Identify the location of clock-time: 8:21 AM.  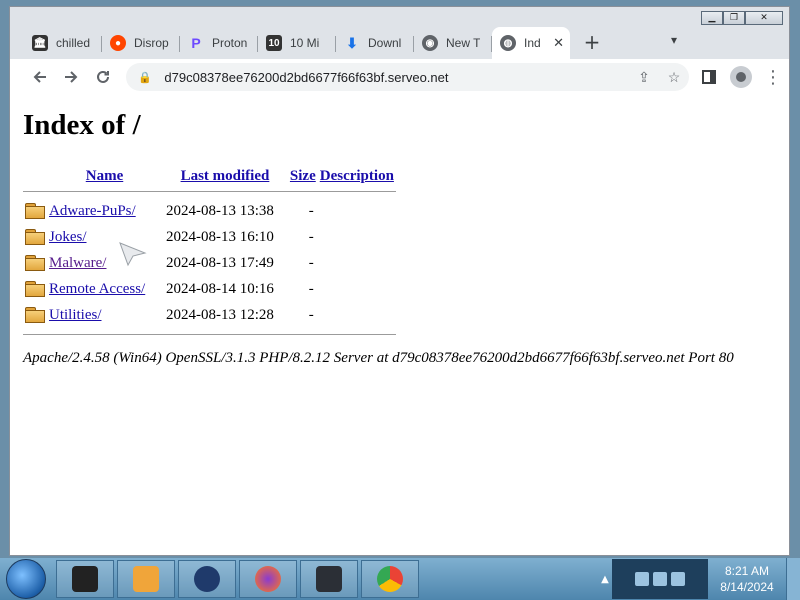
(747, 571).